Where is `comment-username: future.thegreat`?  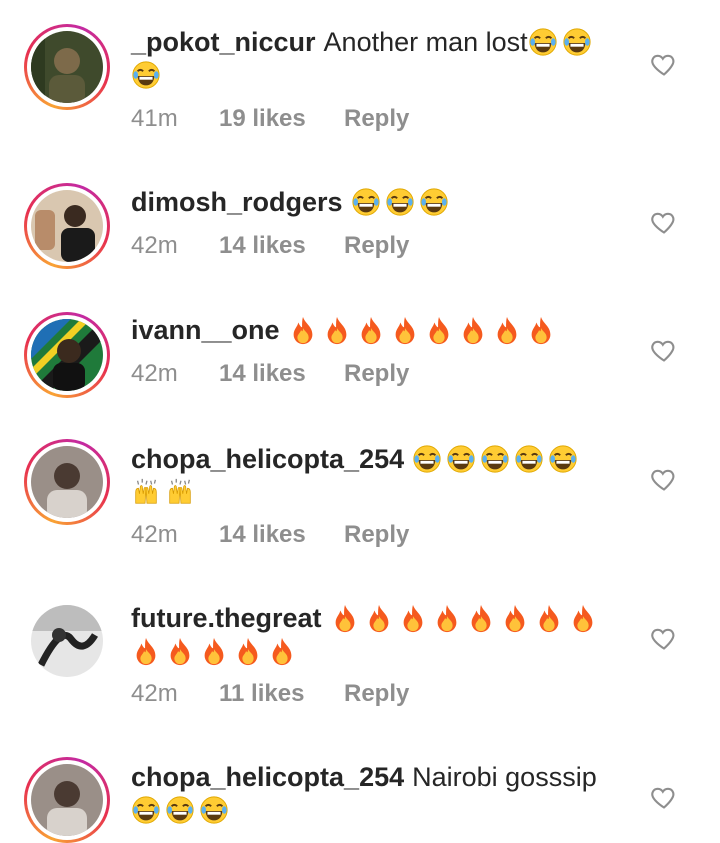 comment-username: future.thegreat is located at coordinates (226, 618).